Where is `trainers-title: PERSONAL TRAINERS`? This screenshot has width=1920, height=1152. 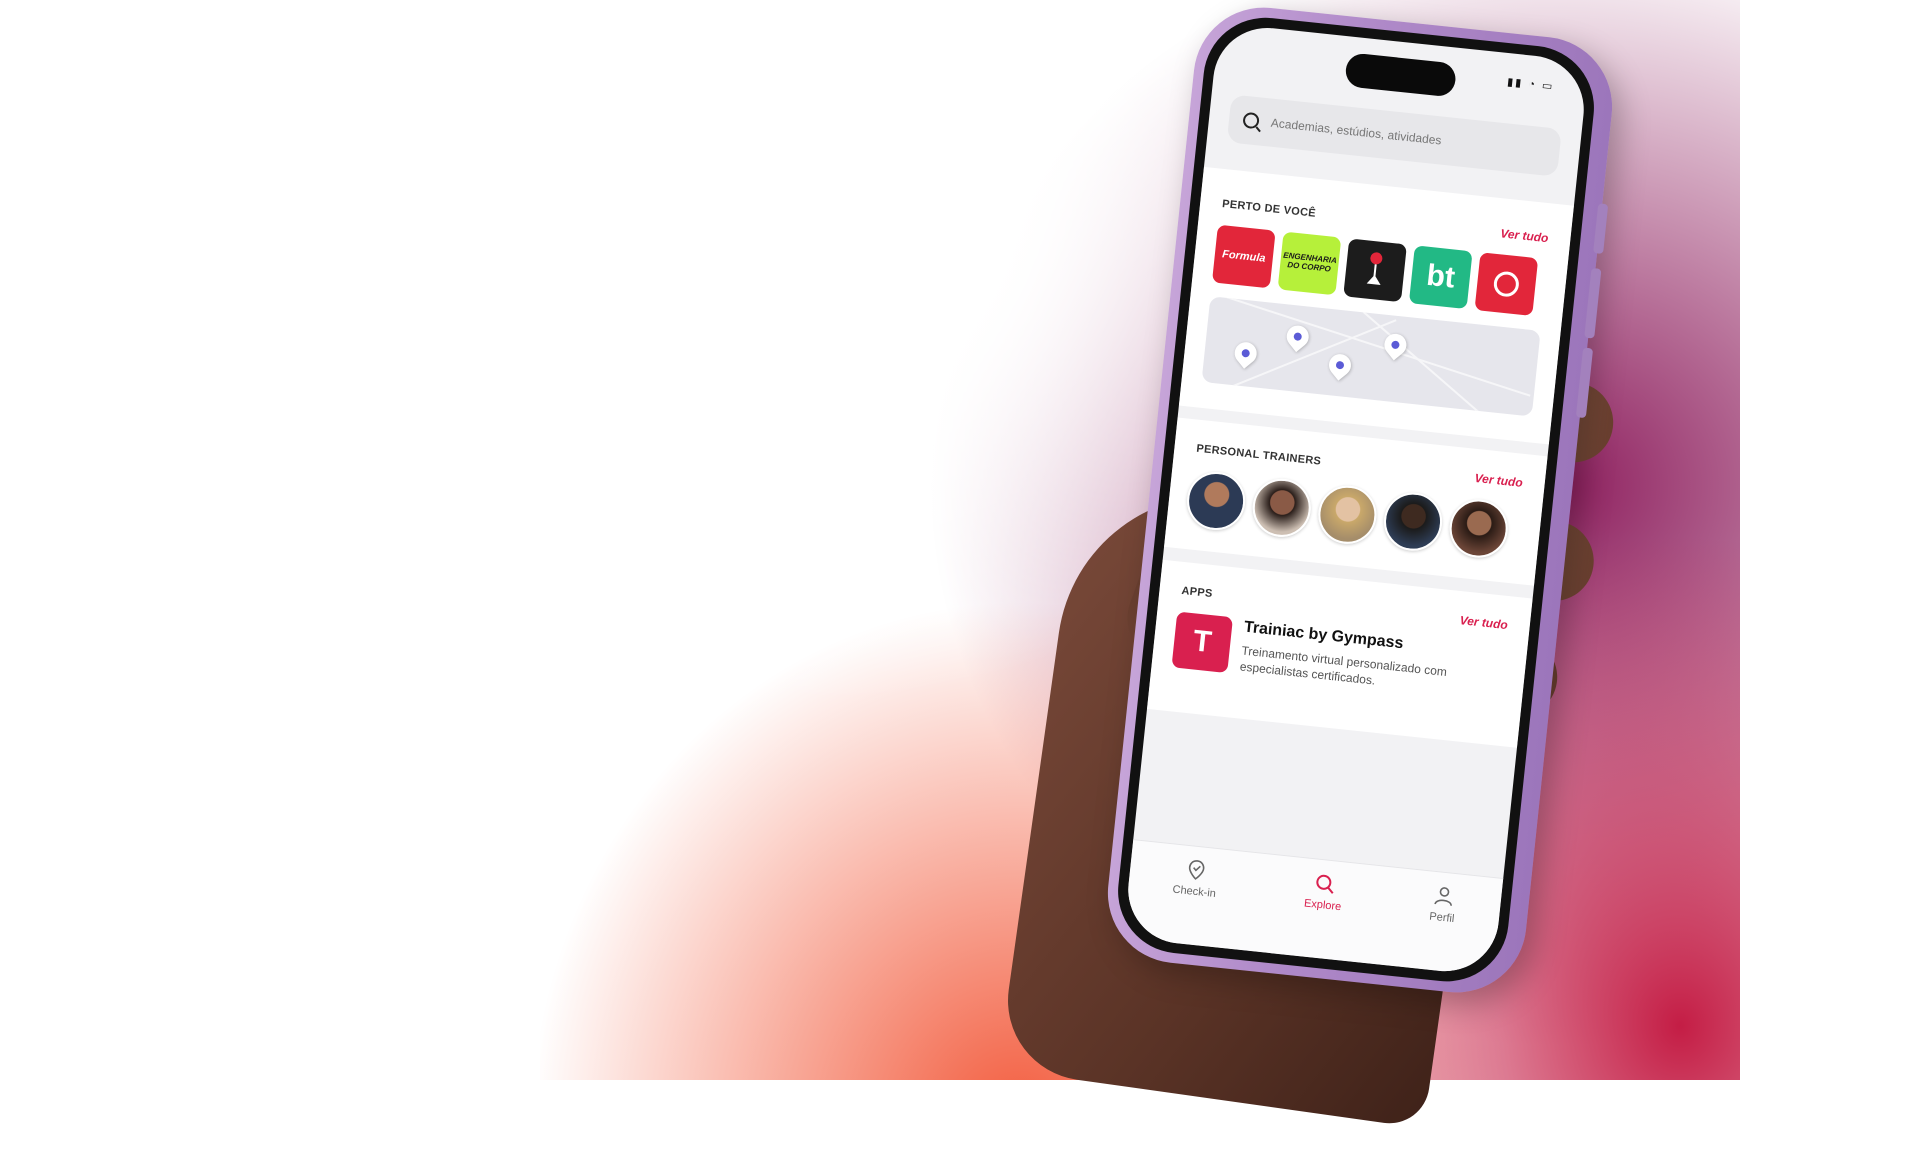 trainers-title: PERSONAL TRAINERS is located at coordinates (1258, 455).